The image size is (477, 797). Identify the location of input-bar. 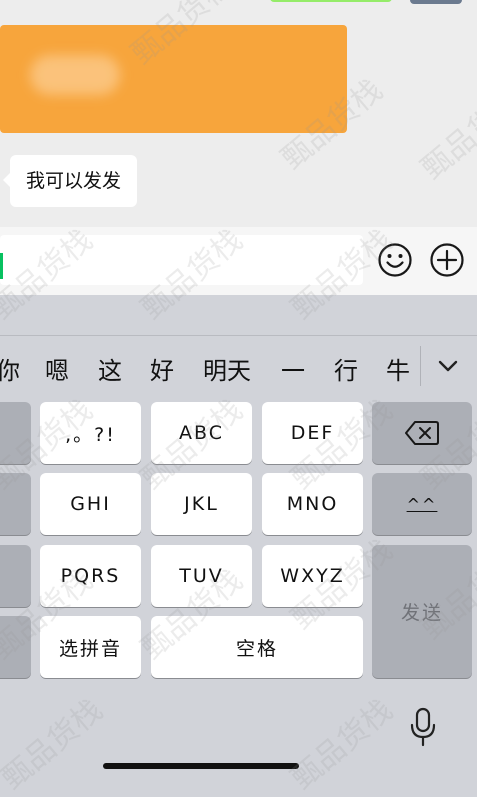
(238, 261).